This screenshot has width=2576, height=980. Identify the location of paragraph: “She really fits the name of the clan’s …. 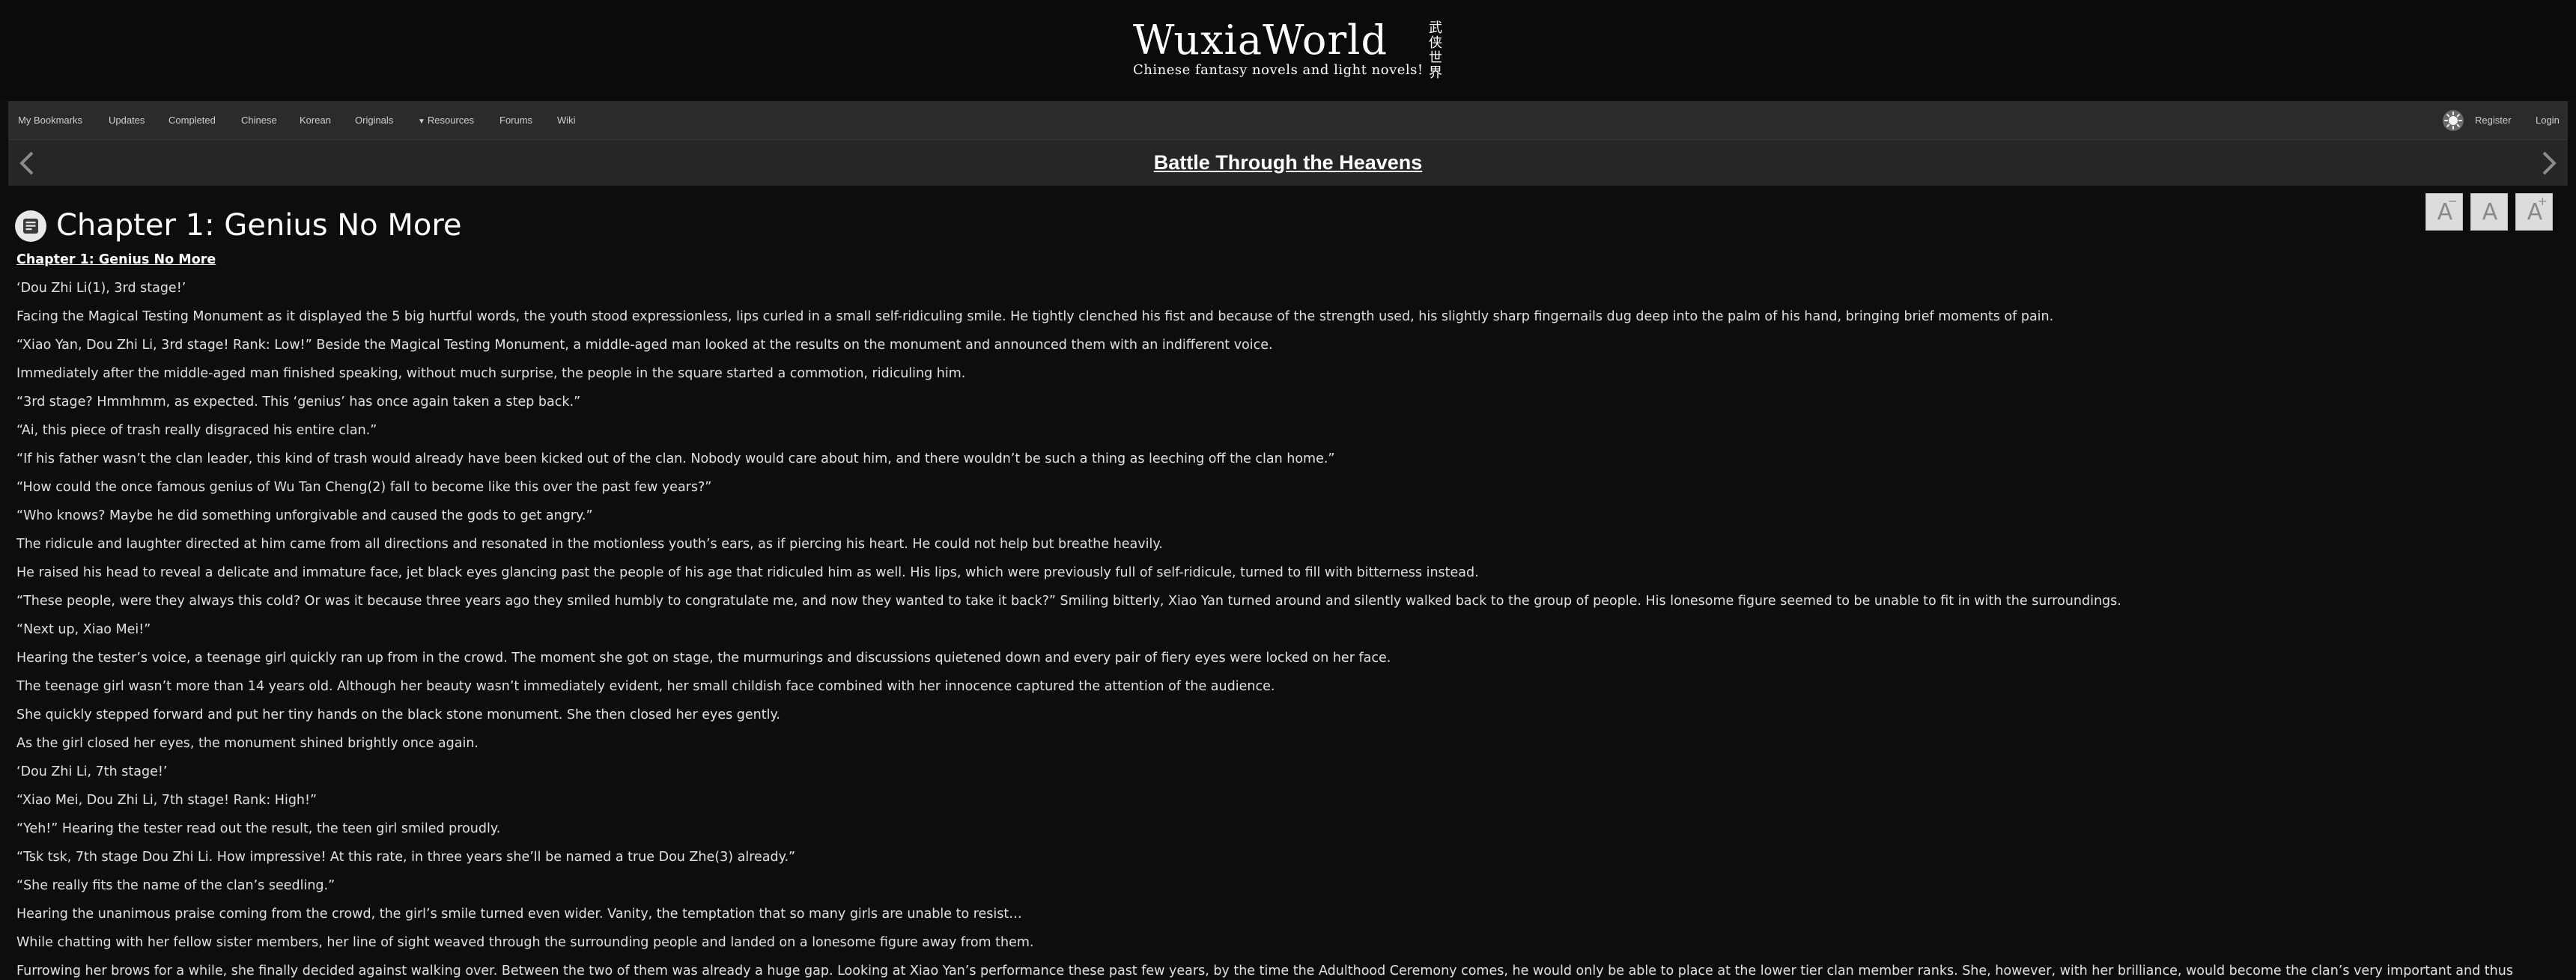
(175, 885).